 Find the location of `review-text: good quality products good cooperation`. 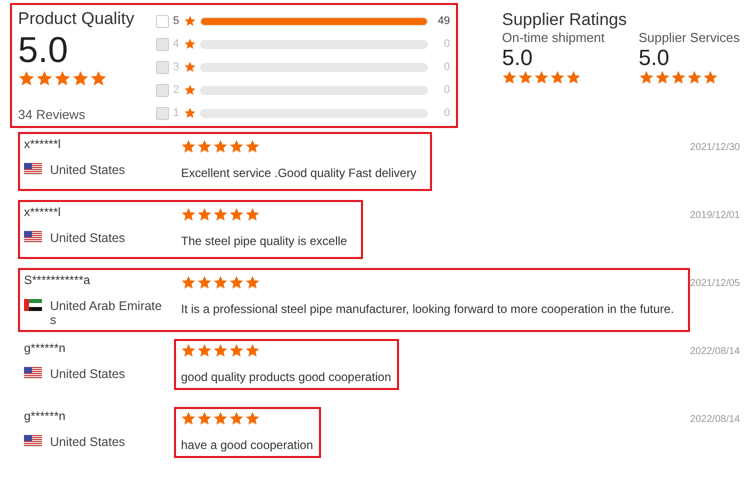

review-text: good quality products good cooperation is located at coordinates (286, 377).